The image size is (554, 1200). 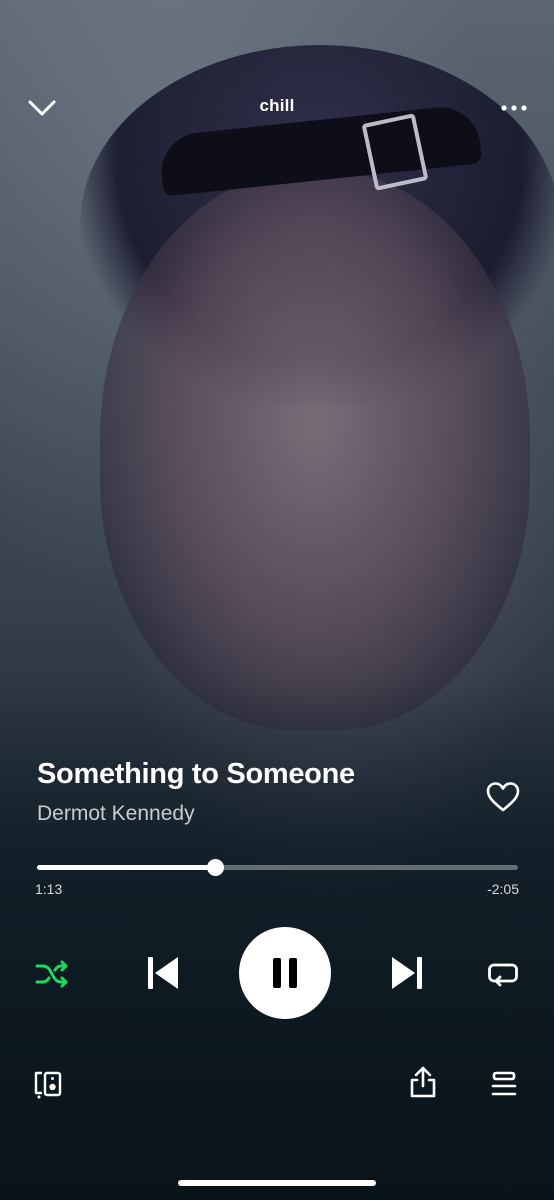 What do you see at coordinates (503, 889) in the screenshot?
I see `remaining-time: -2:05` at bounding box center [503, 889].